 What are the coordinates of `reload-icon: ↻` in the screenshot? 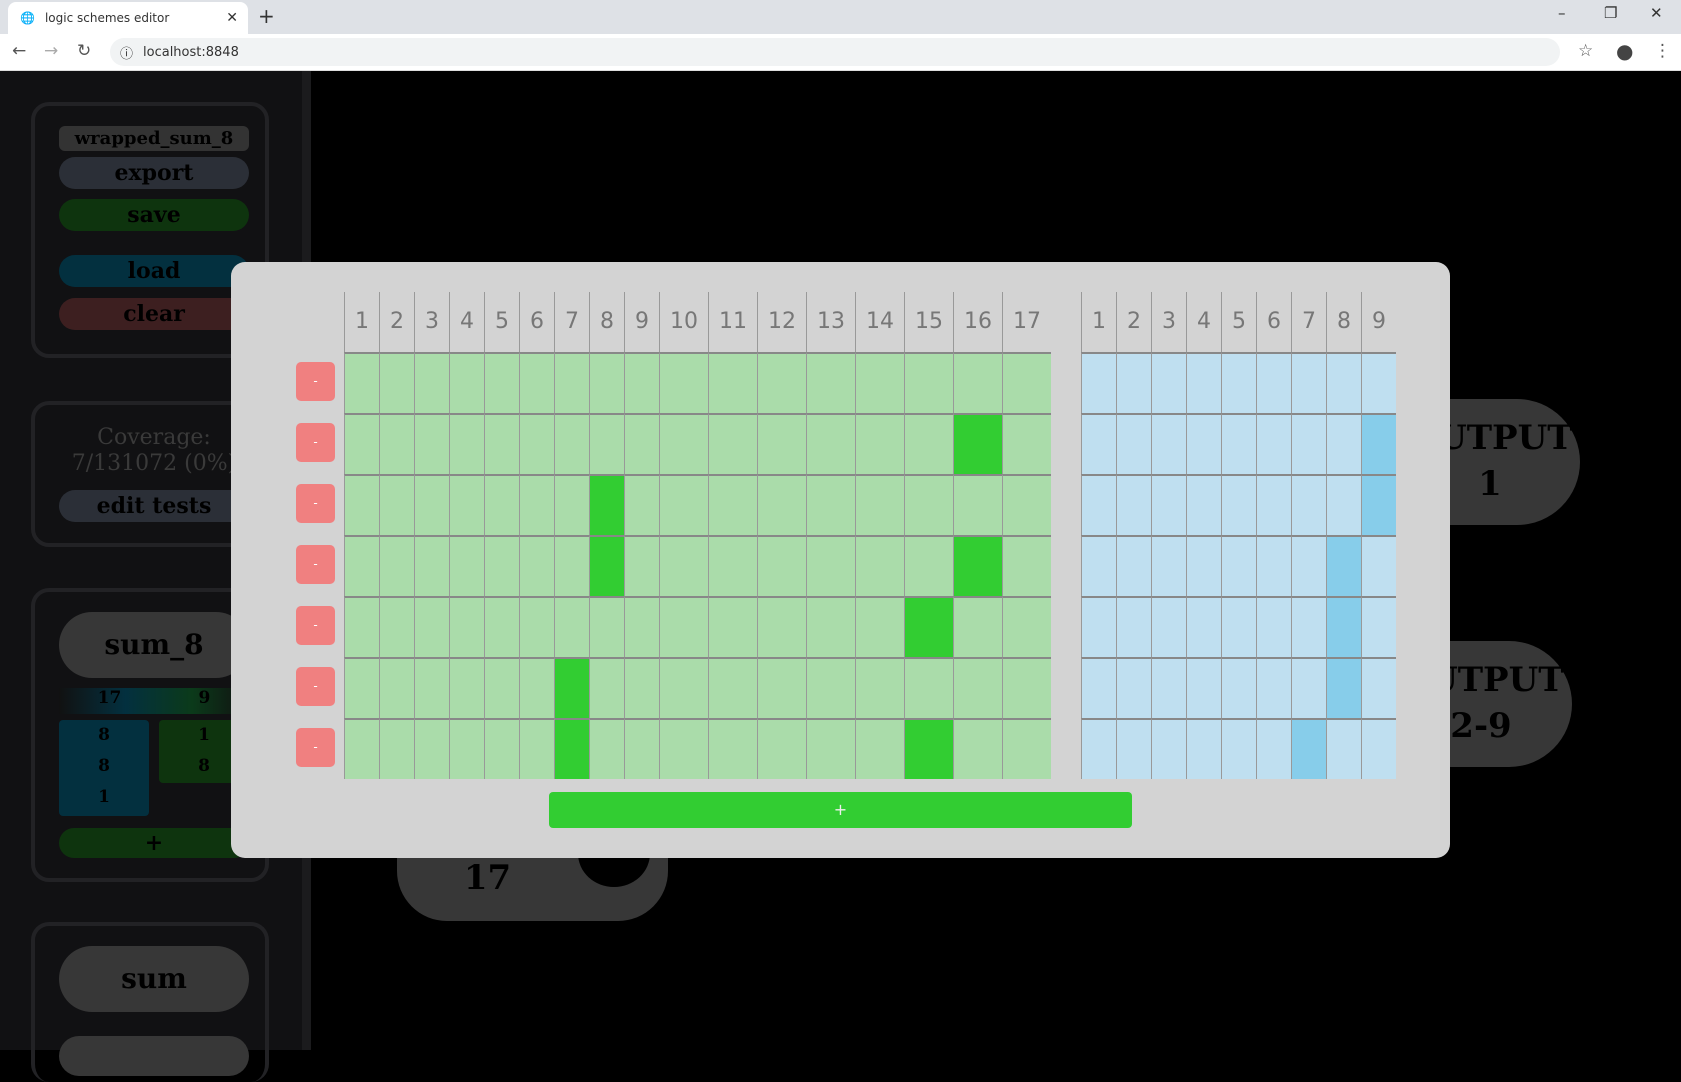 It's located at (84, 51).